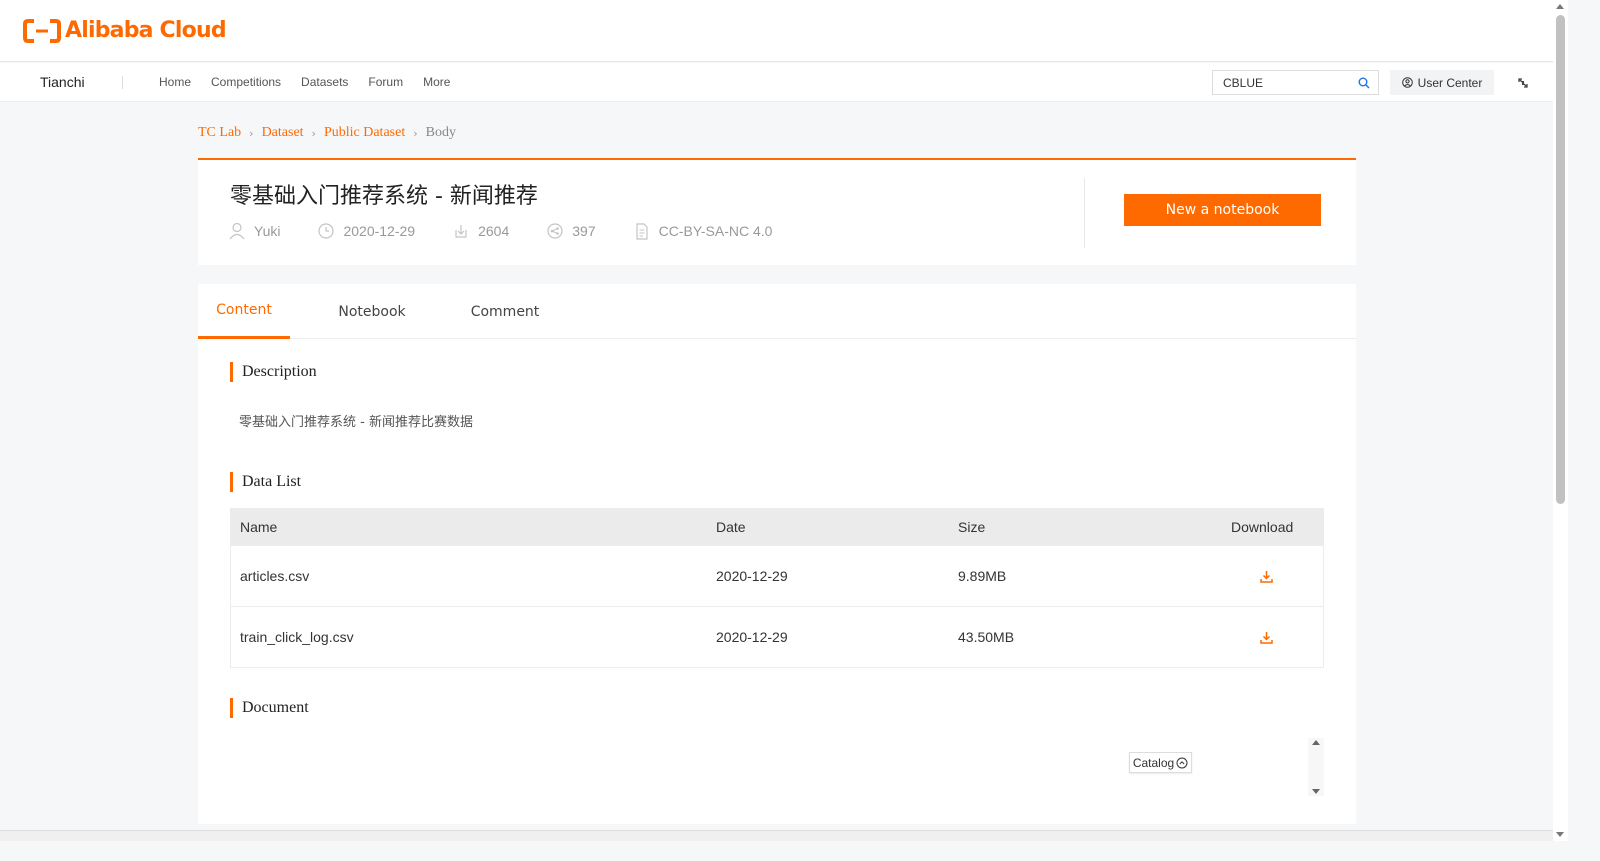  I want to click on share-count: 397, so click(584, 231).